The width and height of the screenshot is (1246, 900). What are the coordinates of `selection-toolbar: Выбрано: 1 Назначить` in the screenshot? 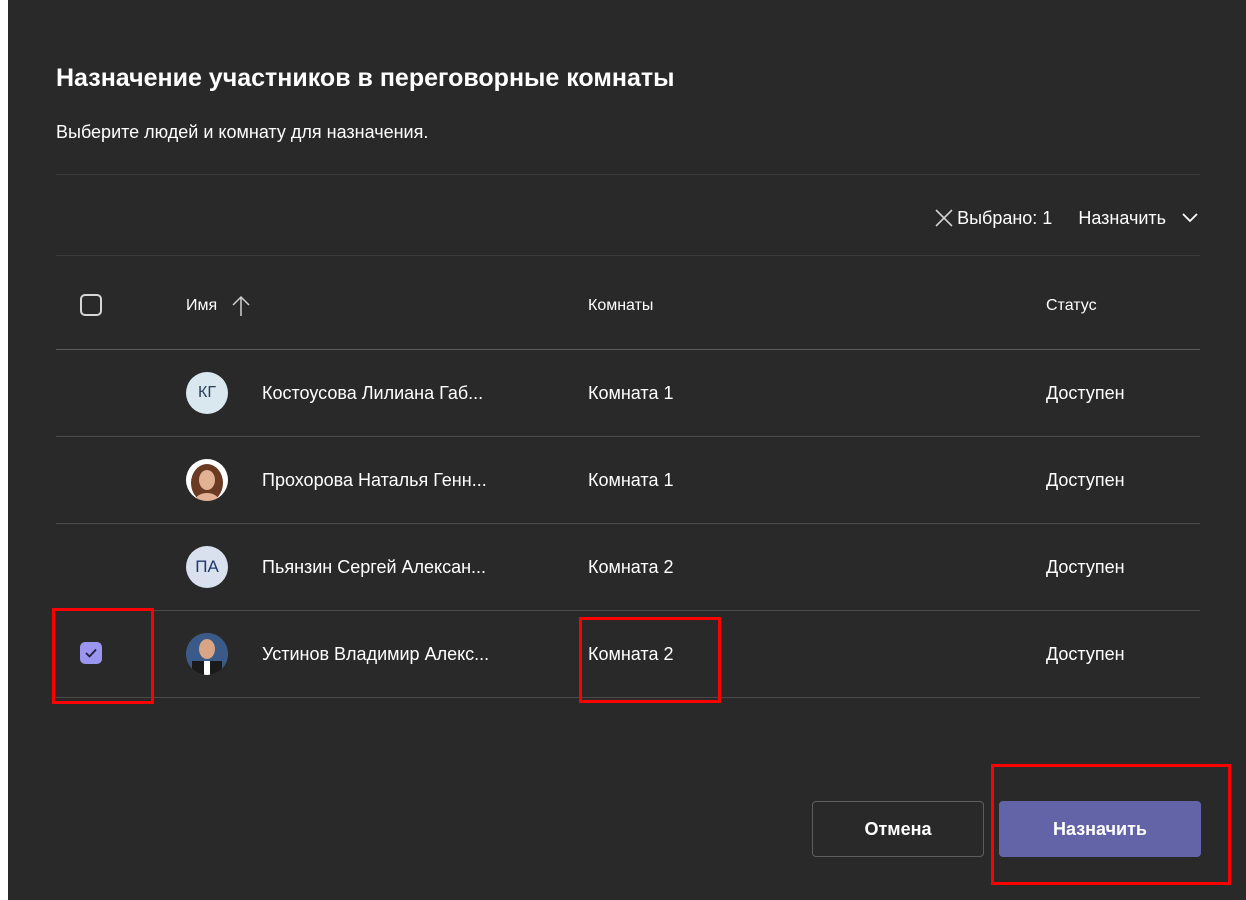 It's located at (1066, 218).